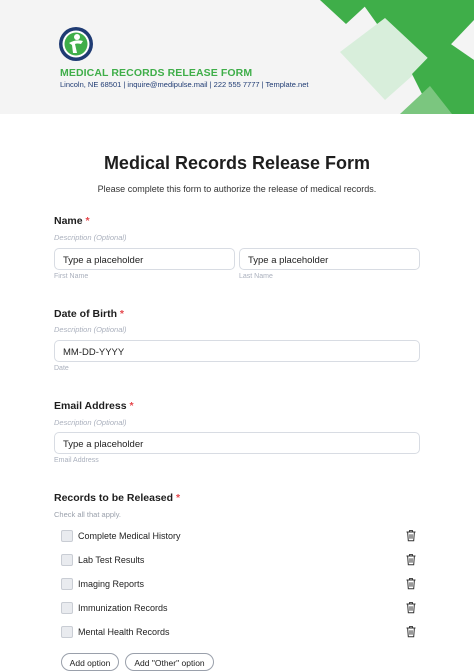 This screenshot has width=474, height=671. Describe the element at coordinates (90, 406) in the screenshot. I see `email-label-text: Email Address` at that location.